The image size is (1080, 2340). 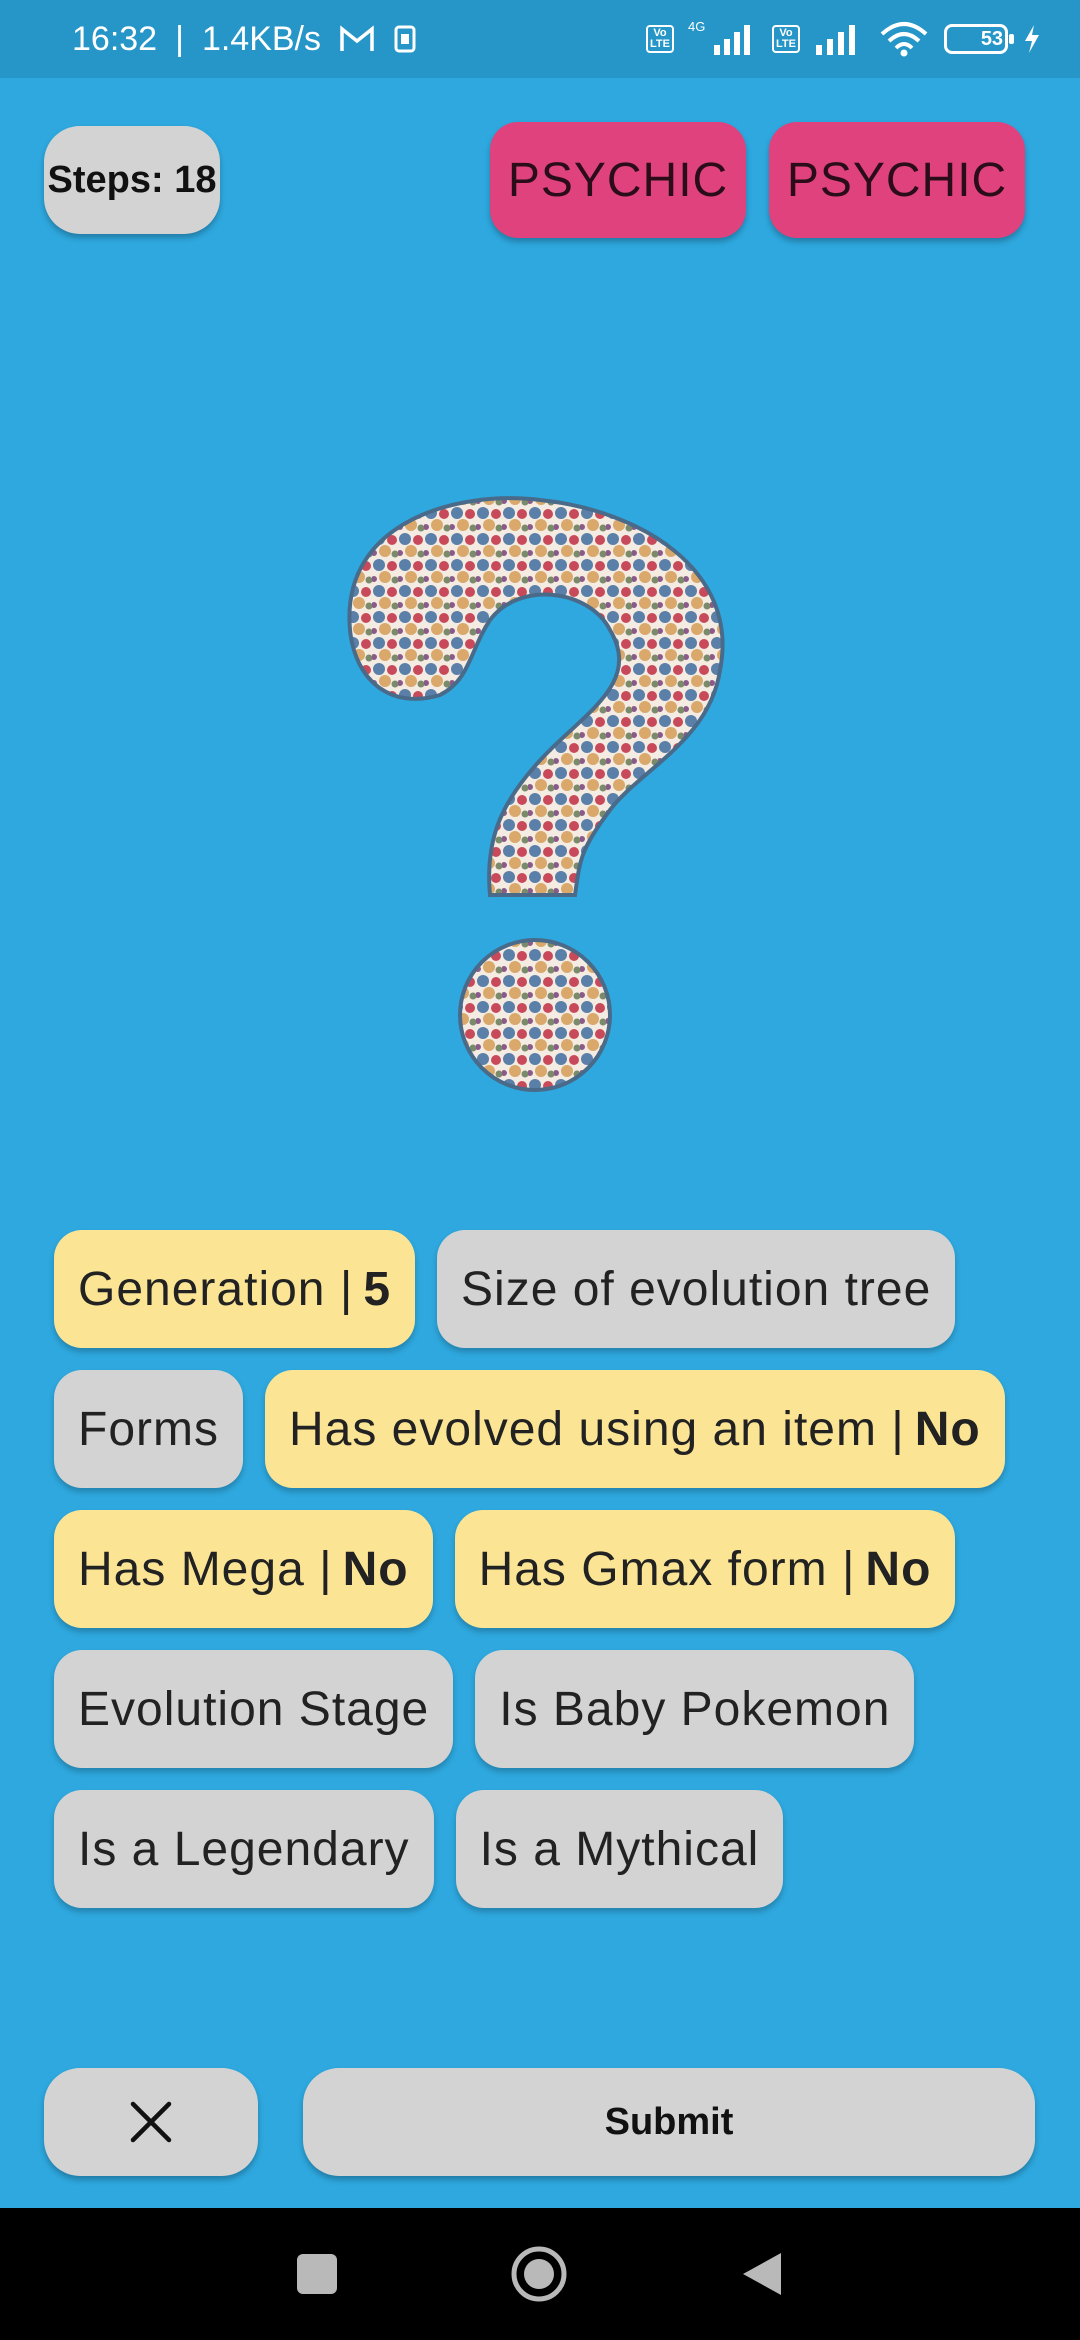 I want to click on chip-label: Is a Legendary, so click(x=244, y=1849).